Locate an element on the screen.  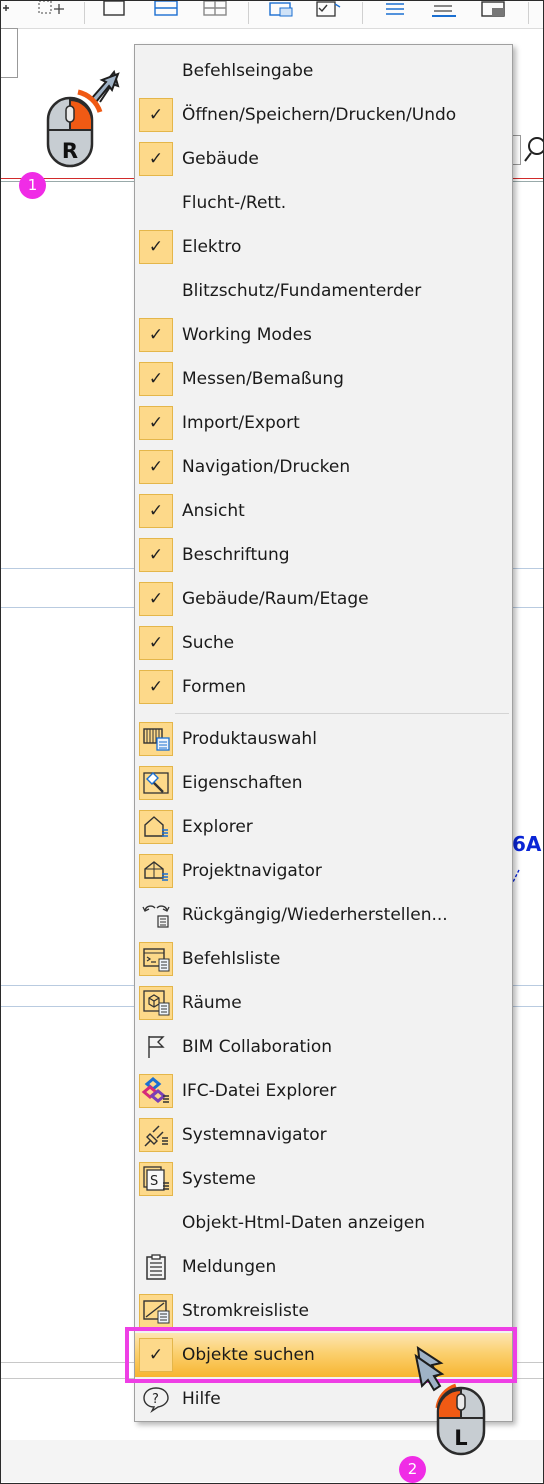
menu-item-systeme: S Systeme is located at coordinates (323, 1179).